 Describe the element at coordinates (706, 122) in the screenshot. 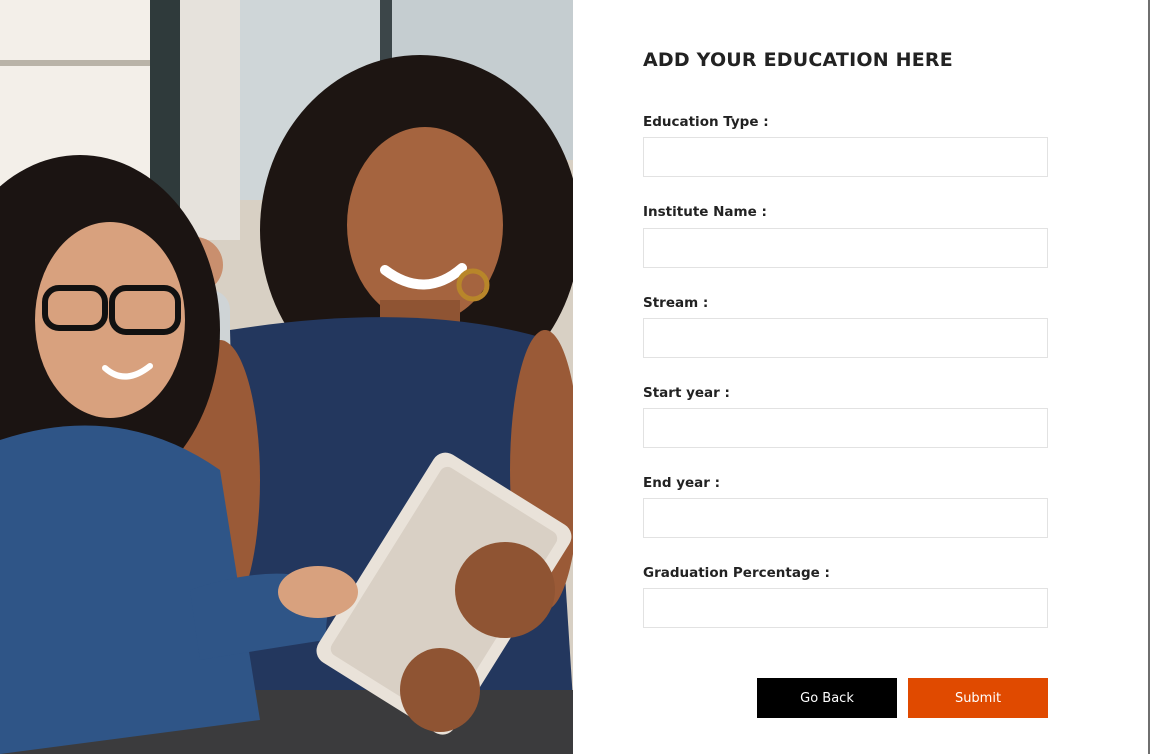

I see `education-type-label: Education Type :` at that location.